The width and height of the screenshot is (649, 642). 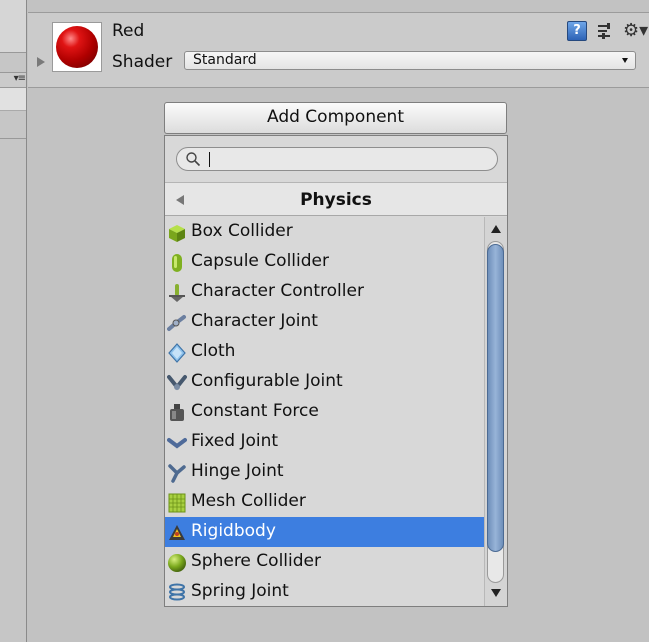 What do you see at coordinates (177, 532) in the screenshot?
I see `rigidbody-icon` at bounding box center [177, 532].